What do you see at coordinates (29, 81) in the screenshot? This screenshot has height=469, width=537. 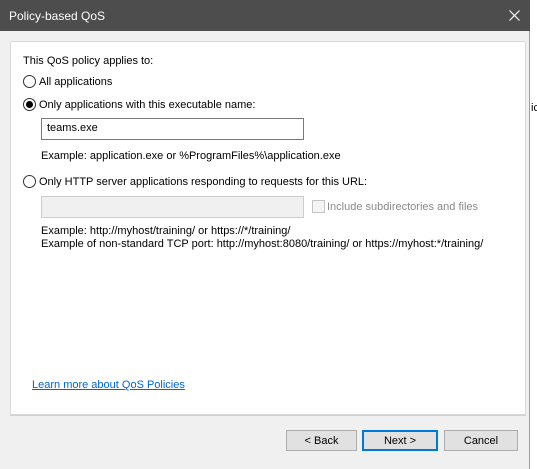 I see `all-applications-radio` at bounding box center [29, 81].